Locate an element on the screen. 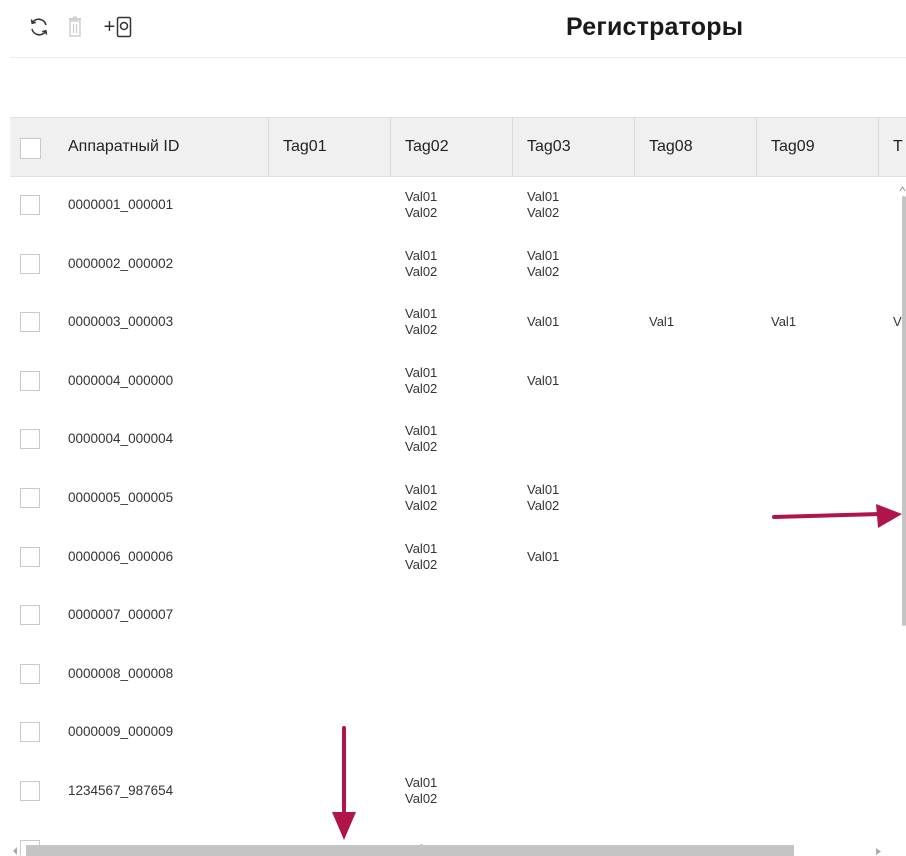 This screenshot has height=856, width=906. toolbar: + is located at coordinates (82, 27).